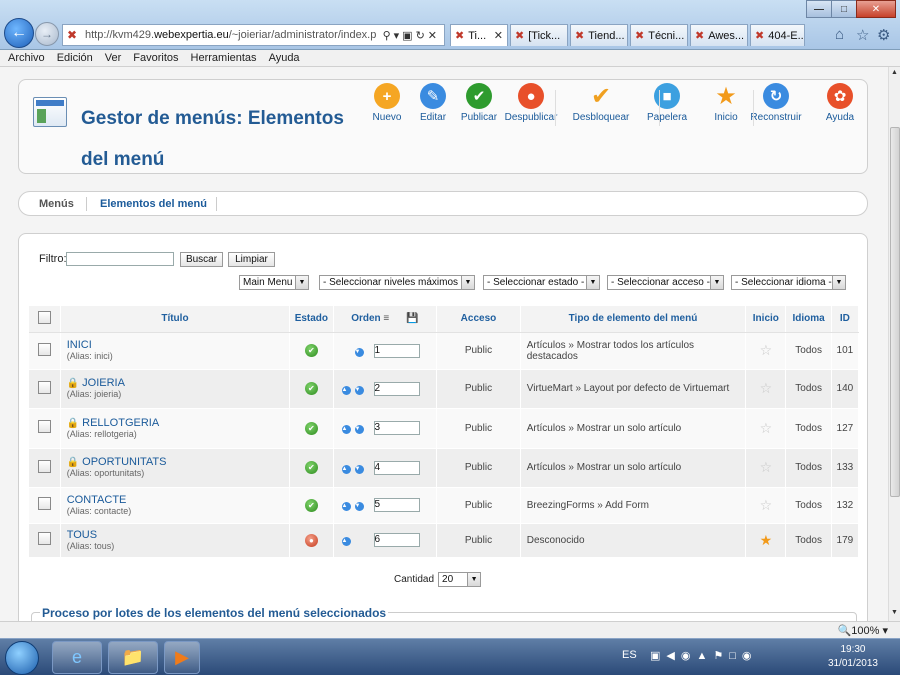  What do you see at coordinates (876, 9) in the screenshot?
I see `close-window-button: ✕` at bounding box center [876, 9].